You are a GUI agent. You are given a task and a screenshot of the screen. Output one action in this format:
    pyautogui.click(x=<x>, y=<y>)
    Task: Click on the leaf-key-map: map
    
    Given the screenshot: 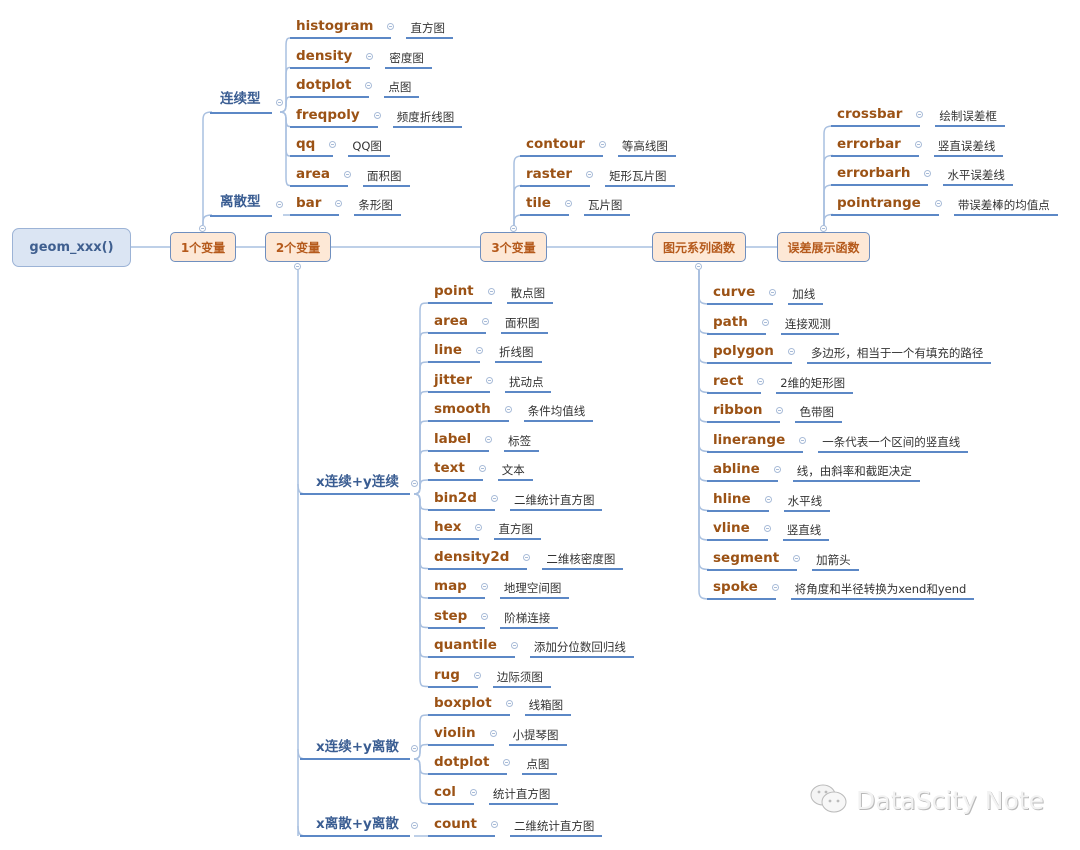 What is the action you would take?
    pyautogui.click(x=450, y=586)
    